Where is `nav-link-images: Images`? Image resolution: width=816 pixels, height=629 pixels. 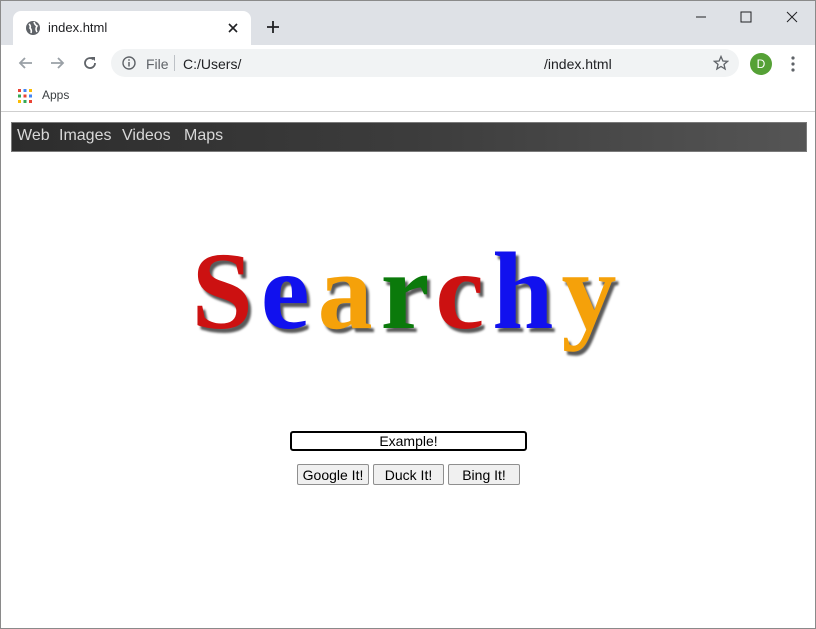
nav-link-images: Images is located at coordinates (85, 136).